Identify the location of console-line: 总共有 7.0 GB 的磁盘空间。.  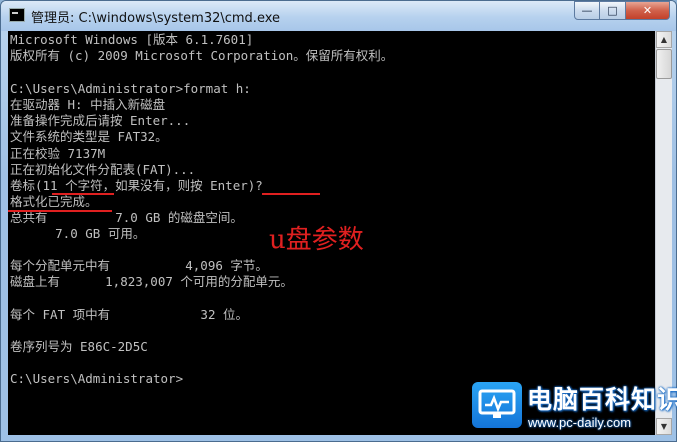
(126, 217).